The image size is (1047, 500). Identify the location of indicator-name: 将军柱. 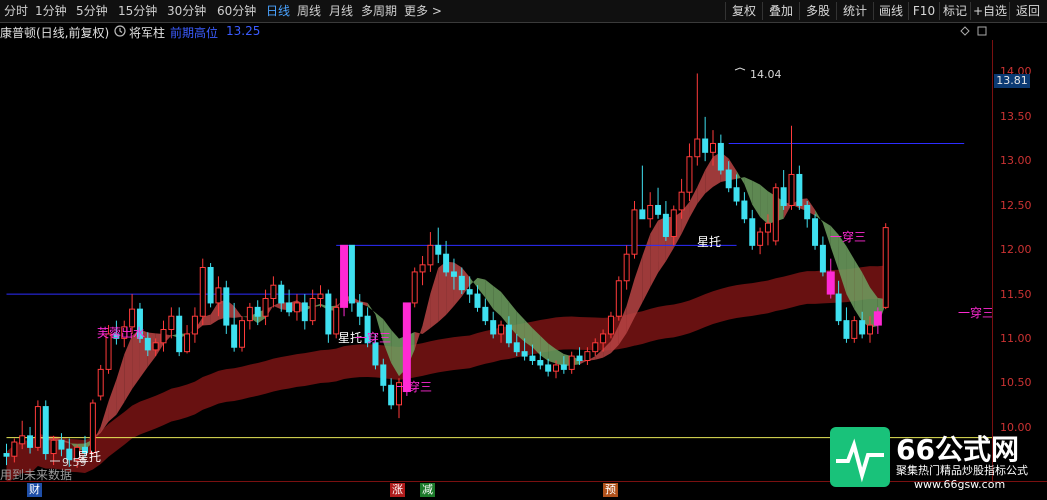
(147, 32).